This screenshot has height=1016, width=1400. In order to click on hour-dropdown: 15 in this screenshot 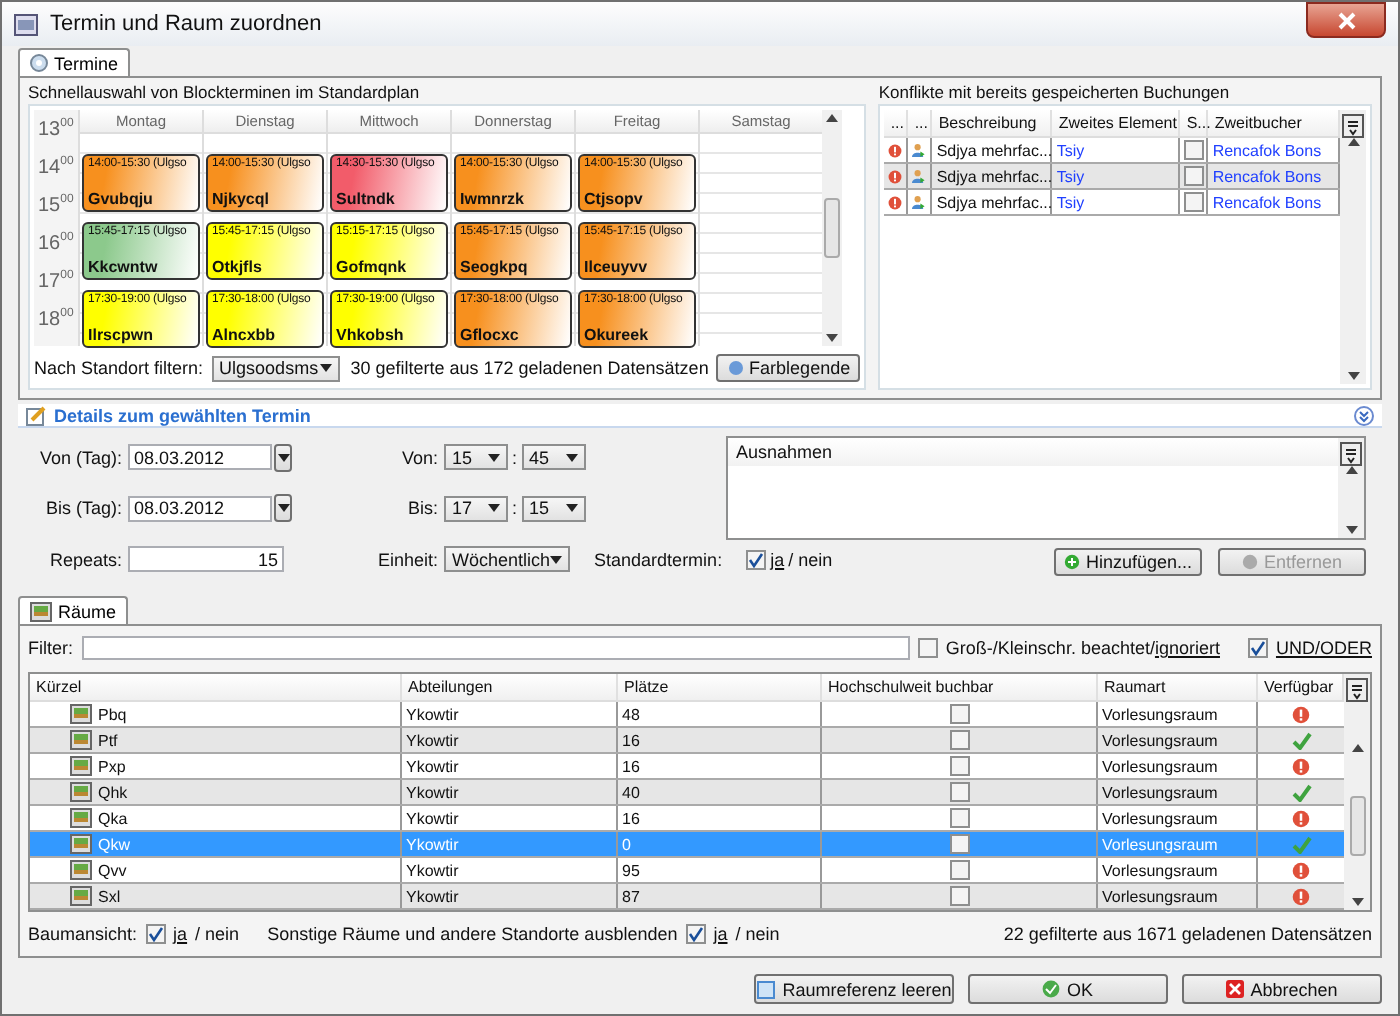, I will do `click(476, 457)`.